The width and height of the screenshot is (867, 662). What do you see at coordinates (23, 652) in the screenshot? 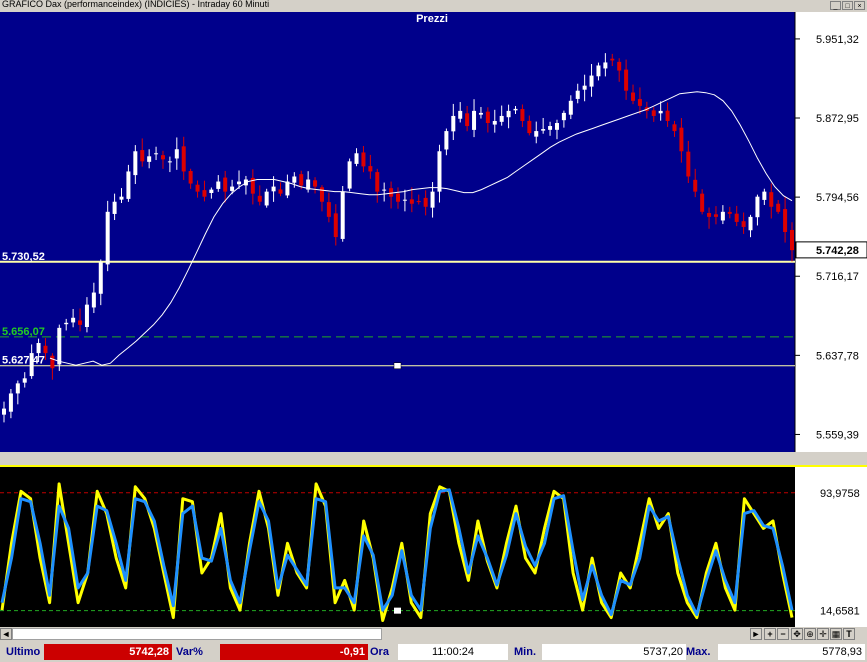
I see `ultimo-label: Ultimo` at bounding box center [23, 652].